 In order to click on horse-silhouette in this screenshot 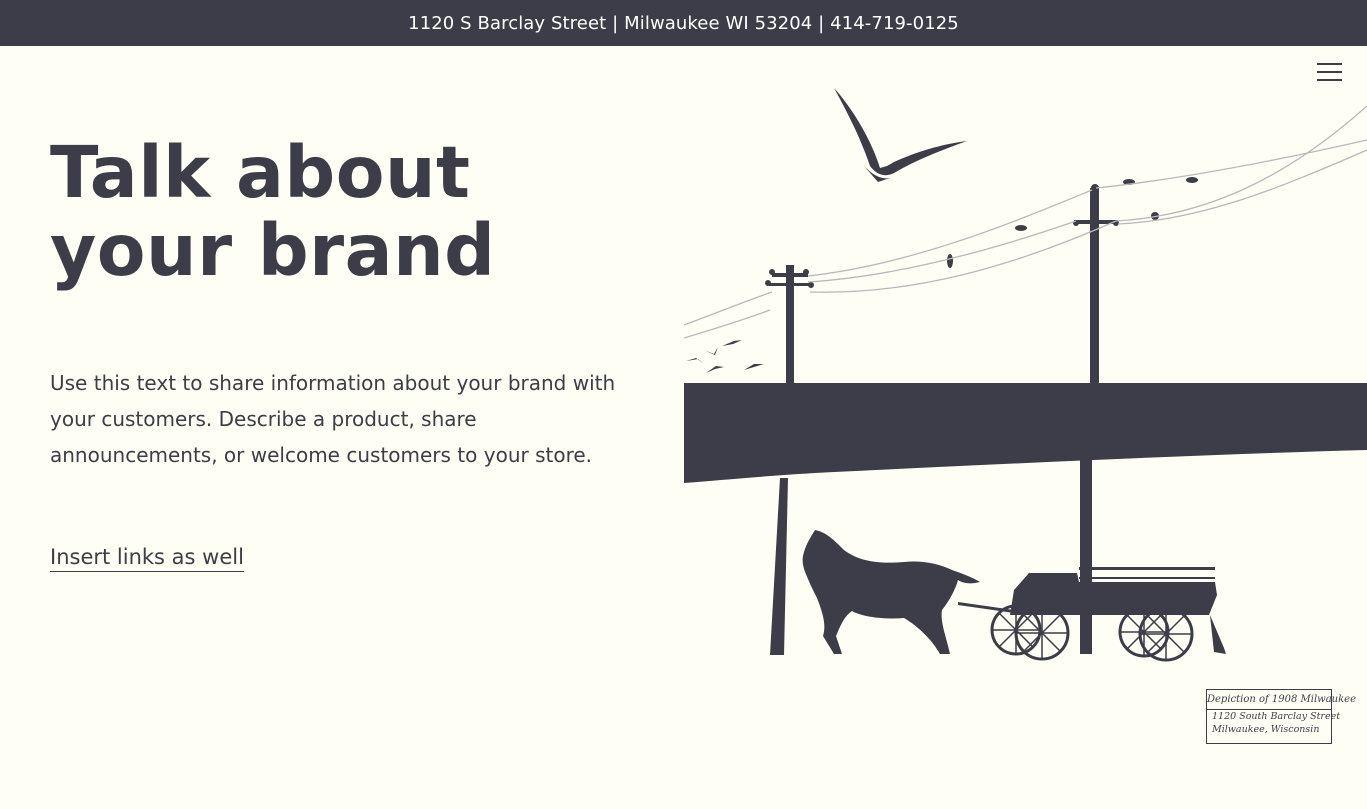, I will do `click(891, 592)`.